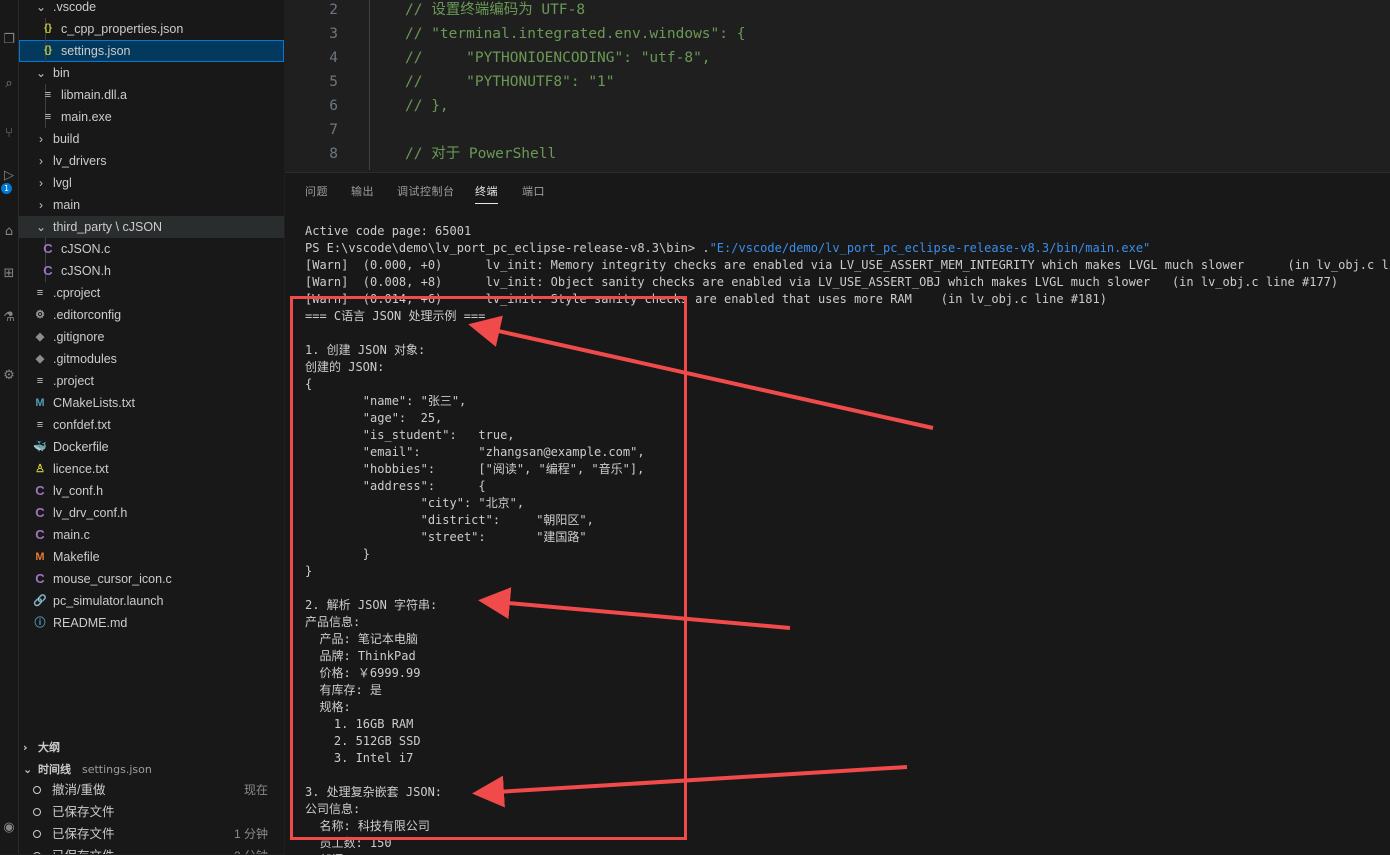 The height and width of the screenshot is (855, 1390). Describe the element at coordinates (333, 10) in the screenshot. I see `line-number: 2` at that location.